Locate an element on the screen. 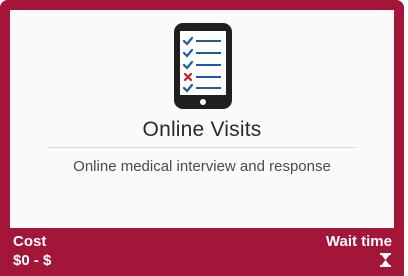  cost-label: Cost is located at coordinates (30, 241).